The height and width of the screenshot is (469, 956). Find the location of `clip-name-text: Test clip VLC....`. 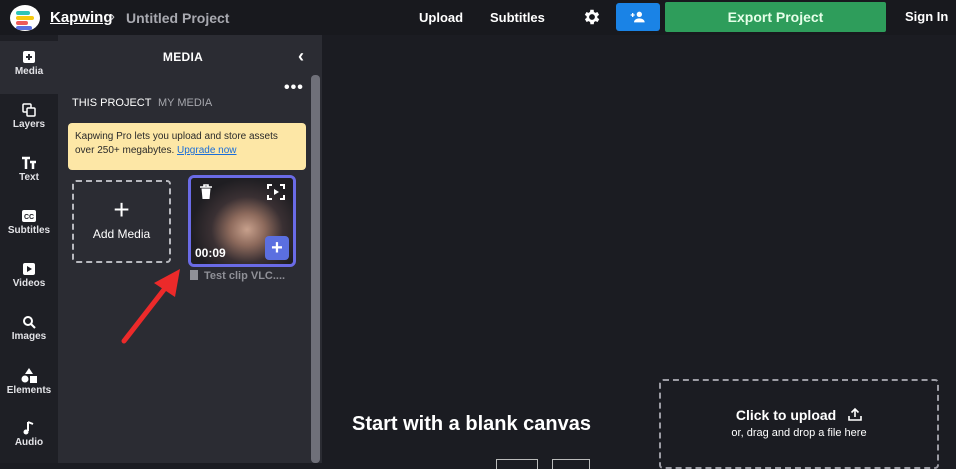

clip-name-text: Test clip VLC.... is located at coordinates (245, 276).